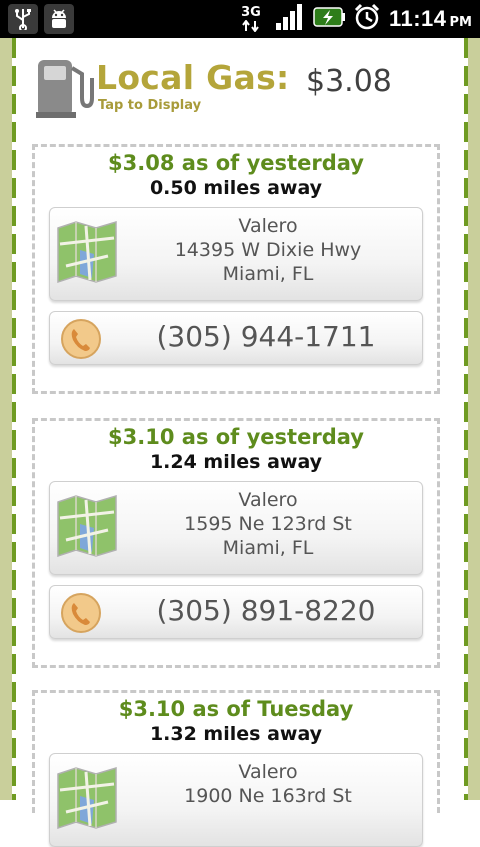 This screenshot has height=847, width=480. I want to click on address-button: Valero 1595 Ne 123rd St Miami, FL, so click(236, 528).